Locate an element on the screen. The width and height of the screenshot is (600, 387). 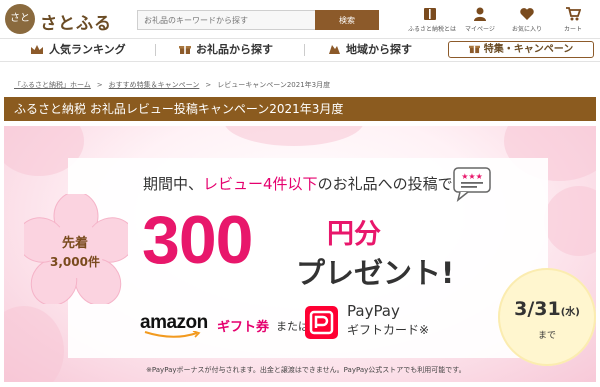
reward-unit: 円分 is located at coordinates (354, 234).